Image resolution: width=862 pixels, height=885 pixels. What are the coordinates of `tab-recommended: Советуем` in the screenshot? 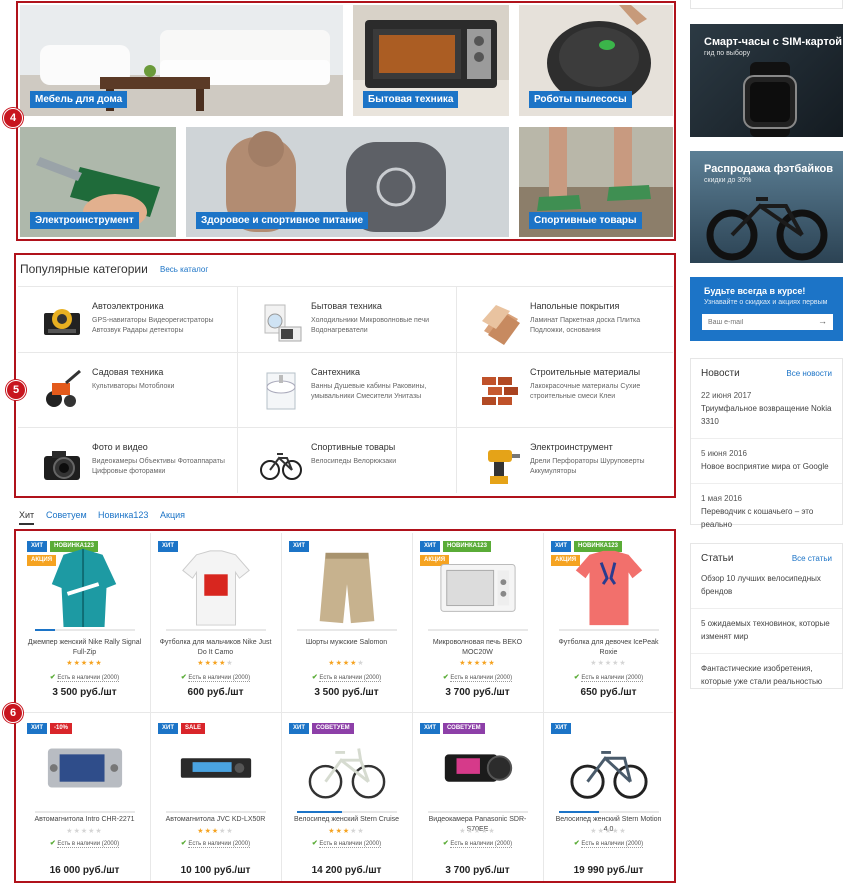 It's located at (66, 515).